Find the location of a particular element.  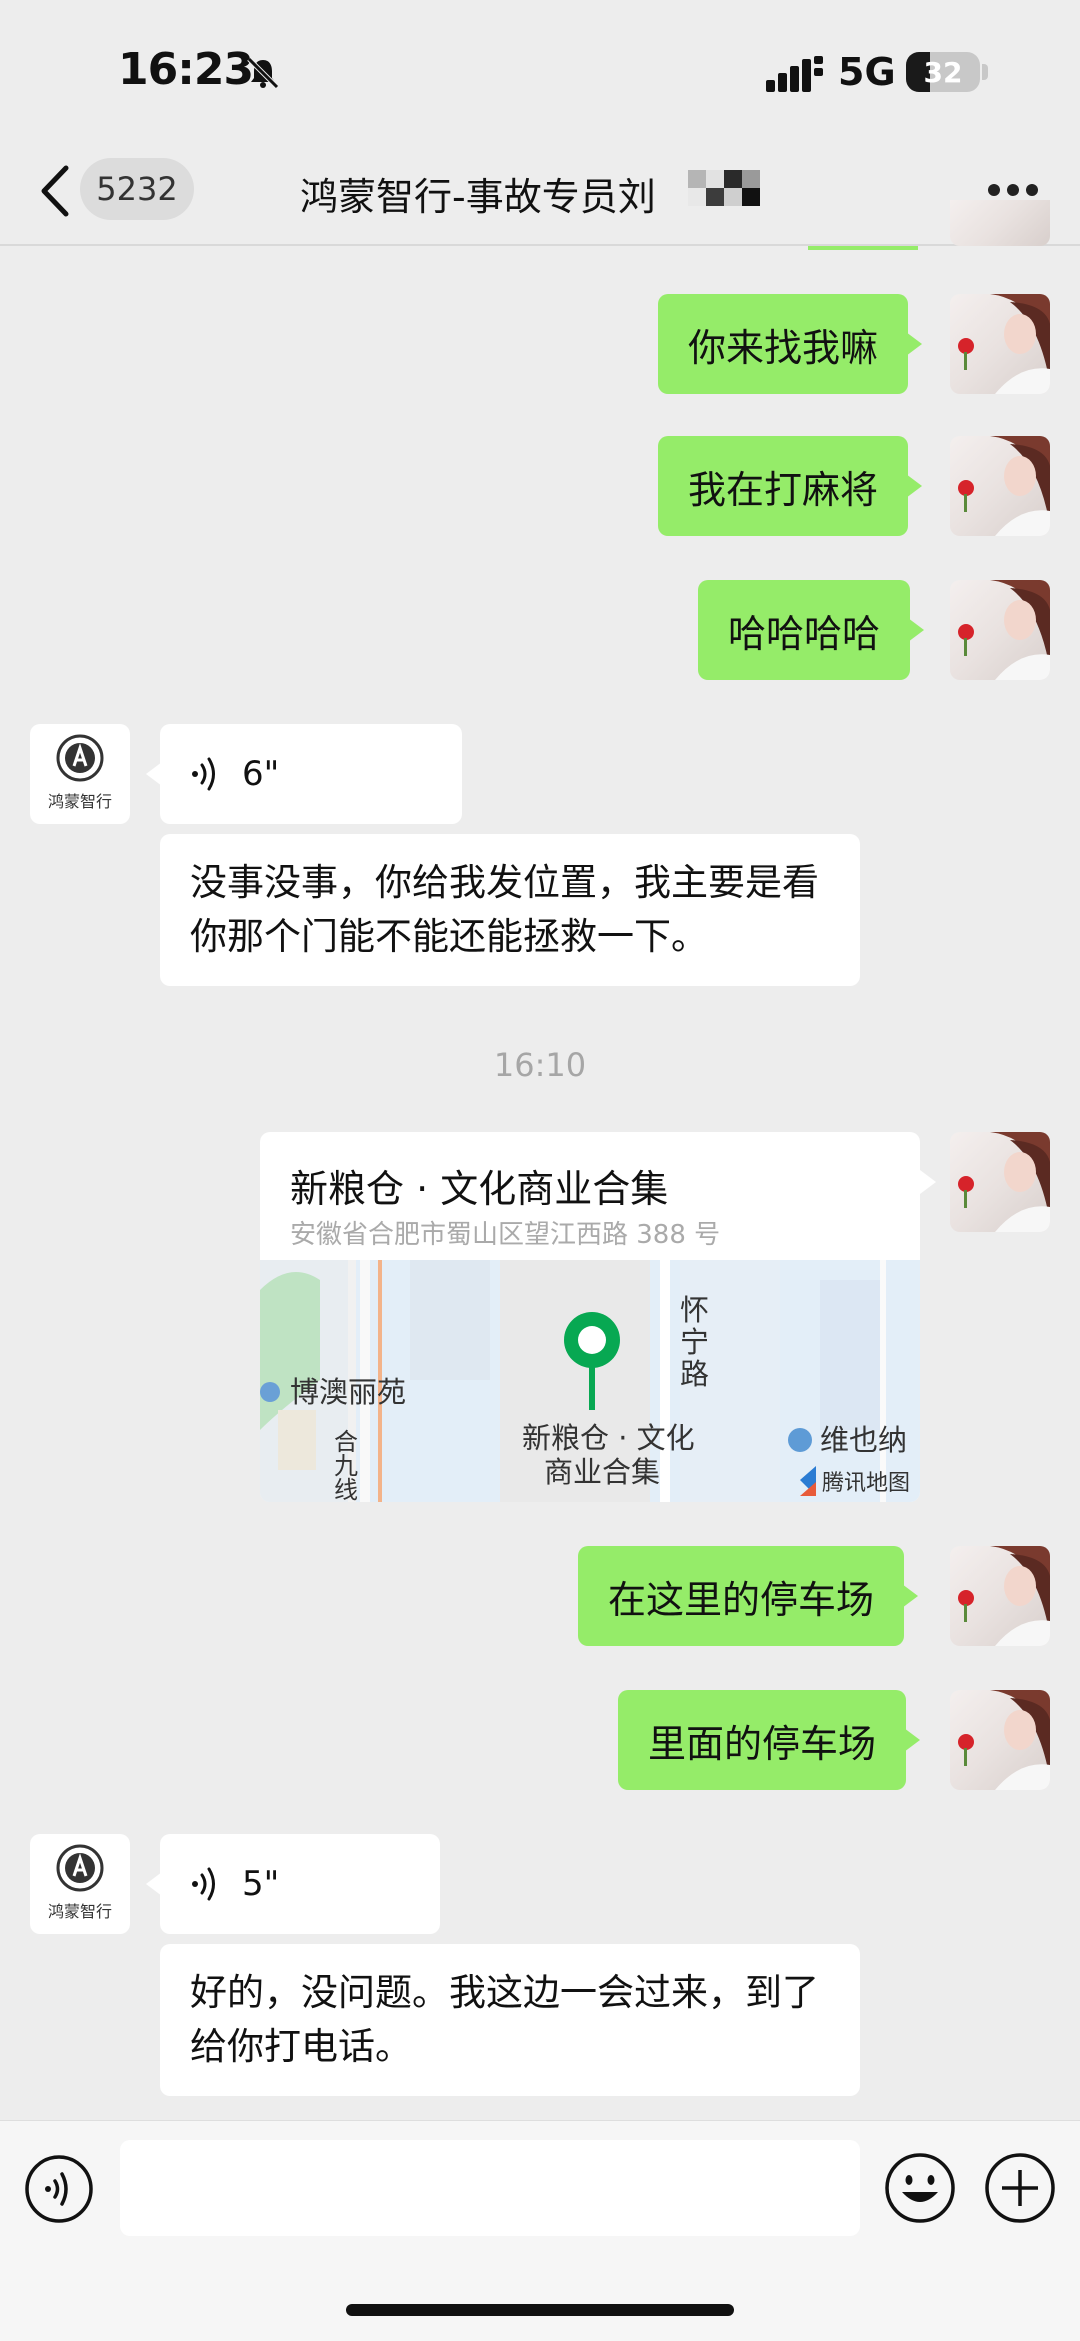

time-separator: 16:10 is located at coordinates (540, 1065).